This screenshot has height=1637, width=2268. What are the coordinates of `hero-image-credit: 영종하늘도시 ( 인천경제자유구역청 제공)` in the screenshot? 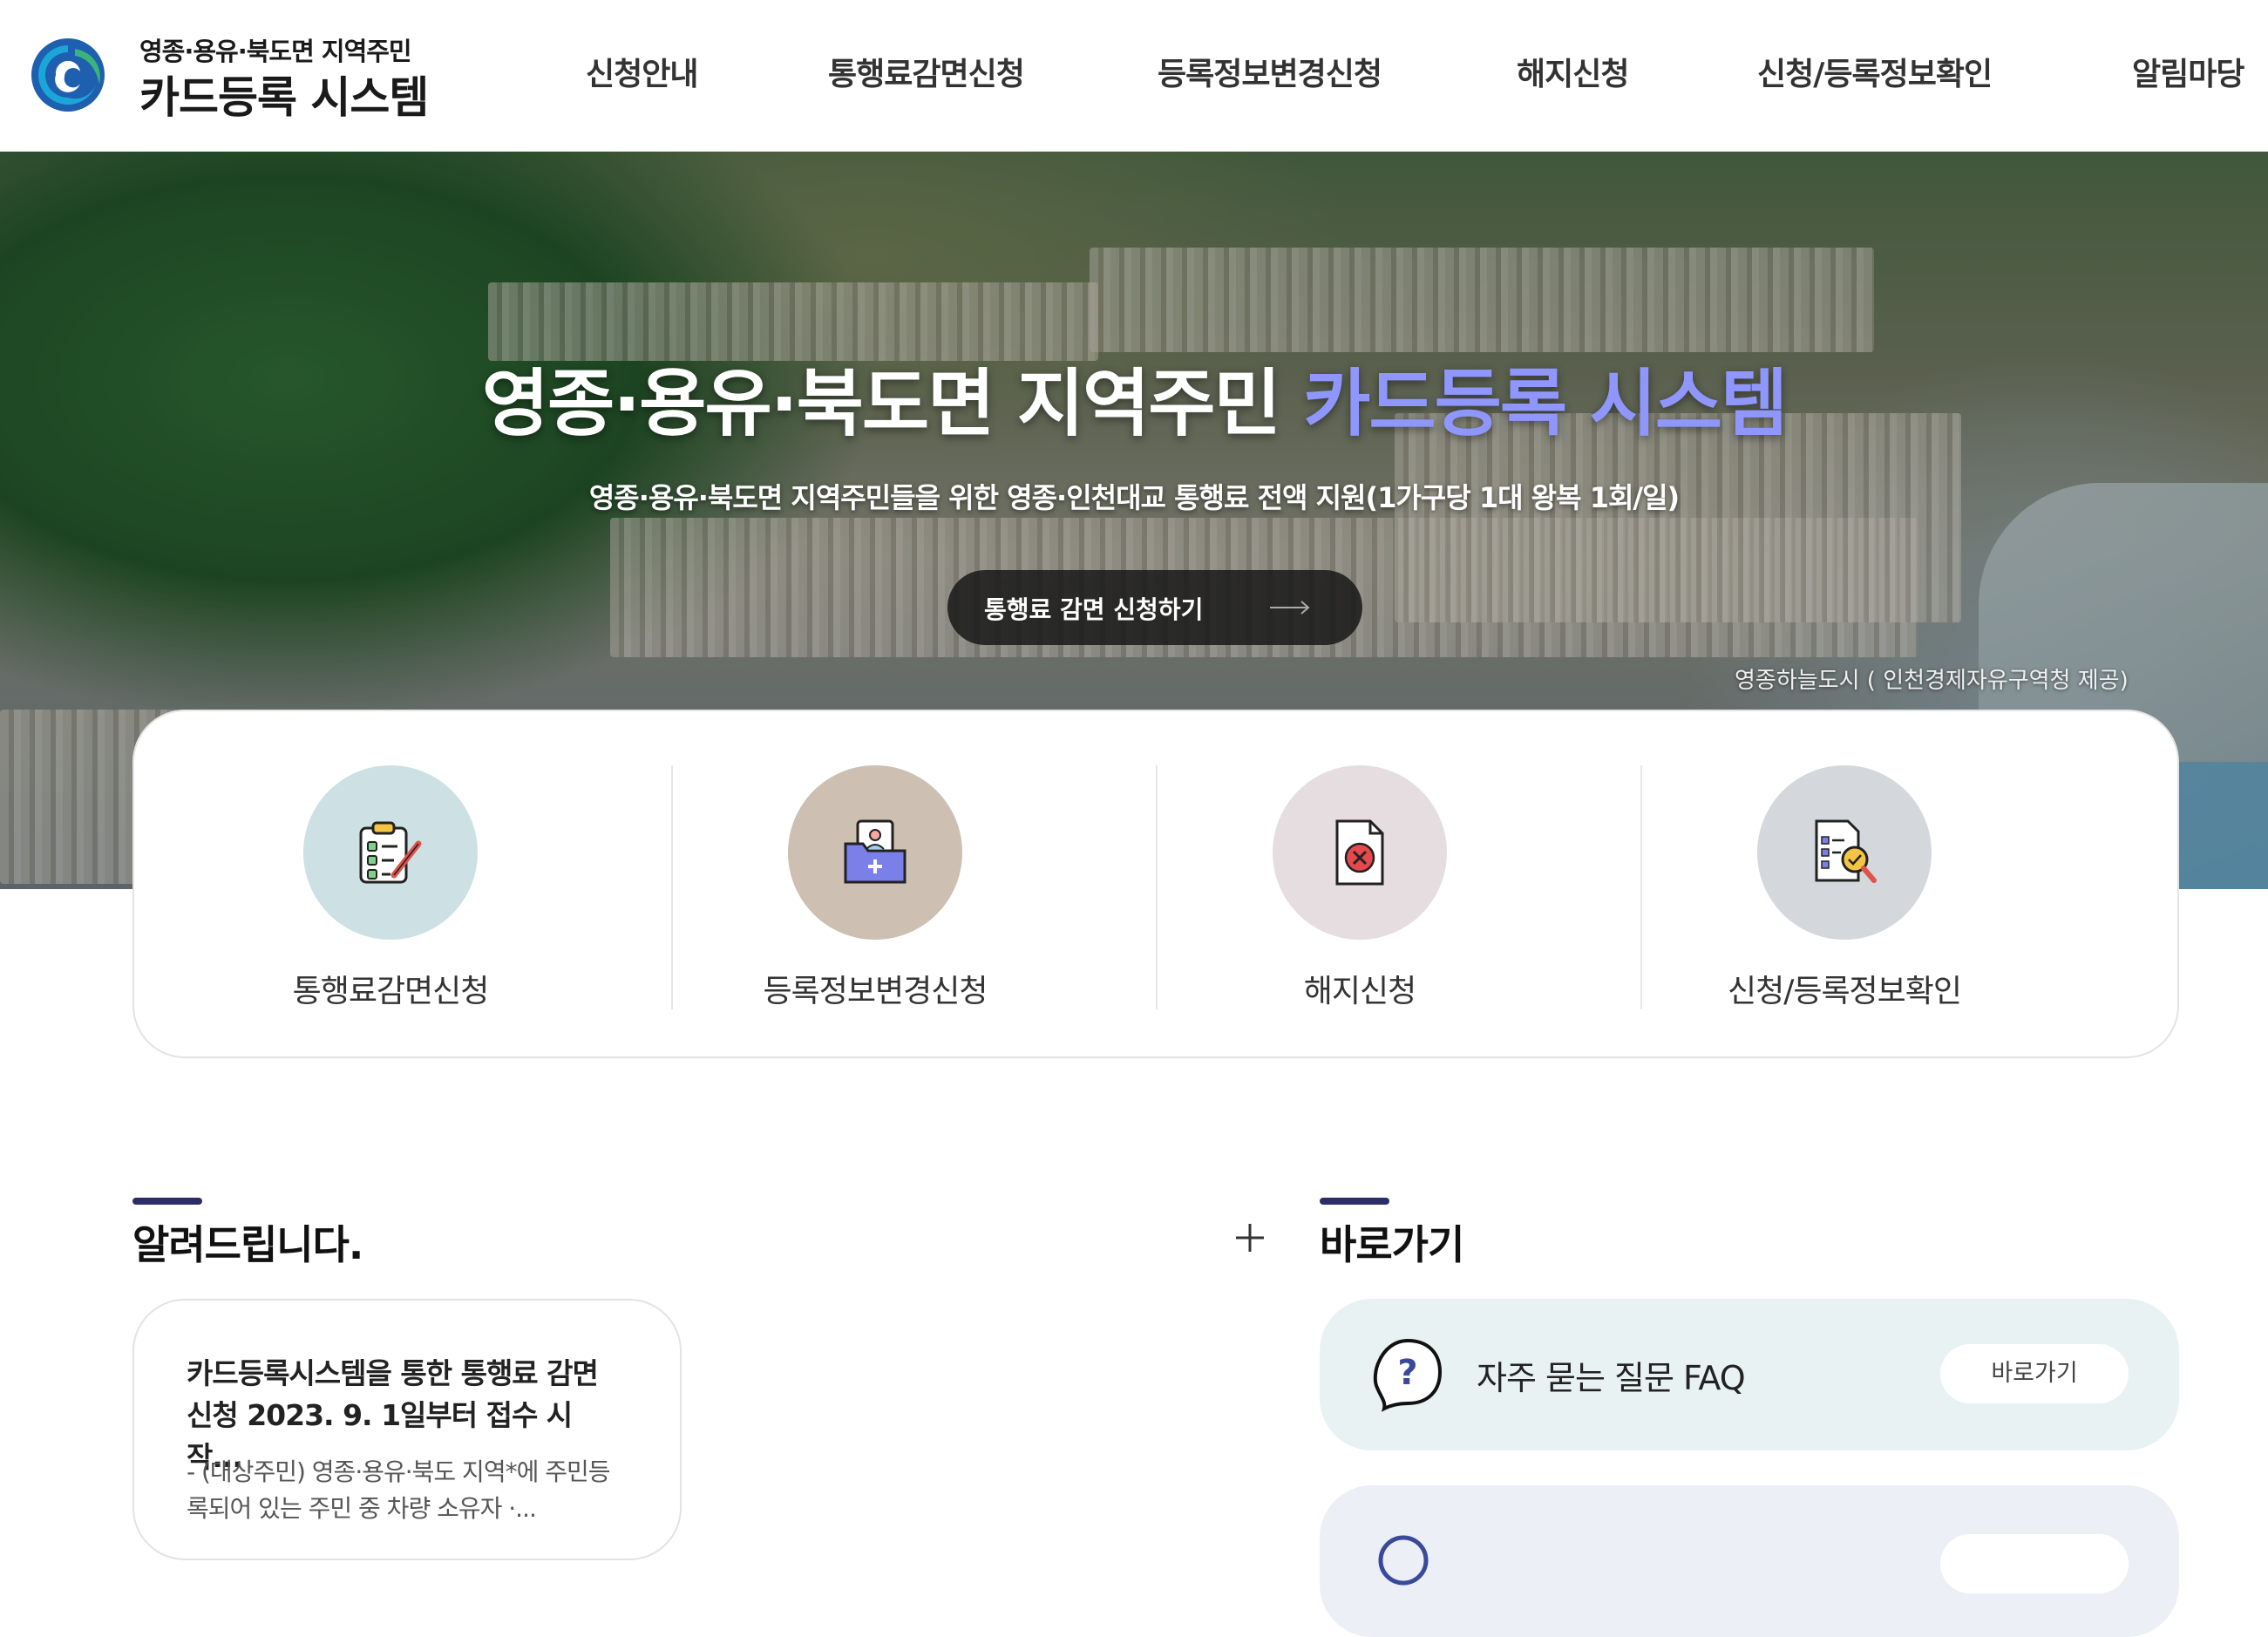 It's located at (1932, 681).